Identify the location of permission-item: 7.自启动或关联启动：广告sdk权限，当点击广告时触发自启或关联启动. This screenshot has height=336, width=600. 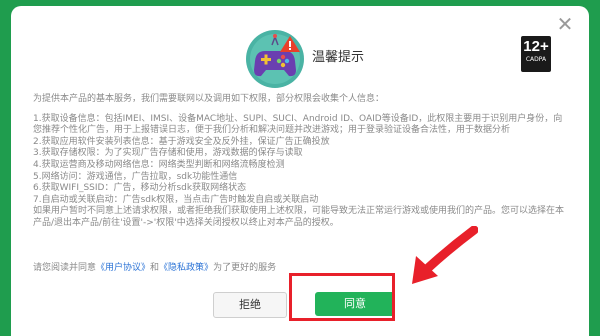
(176, 199).